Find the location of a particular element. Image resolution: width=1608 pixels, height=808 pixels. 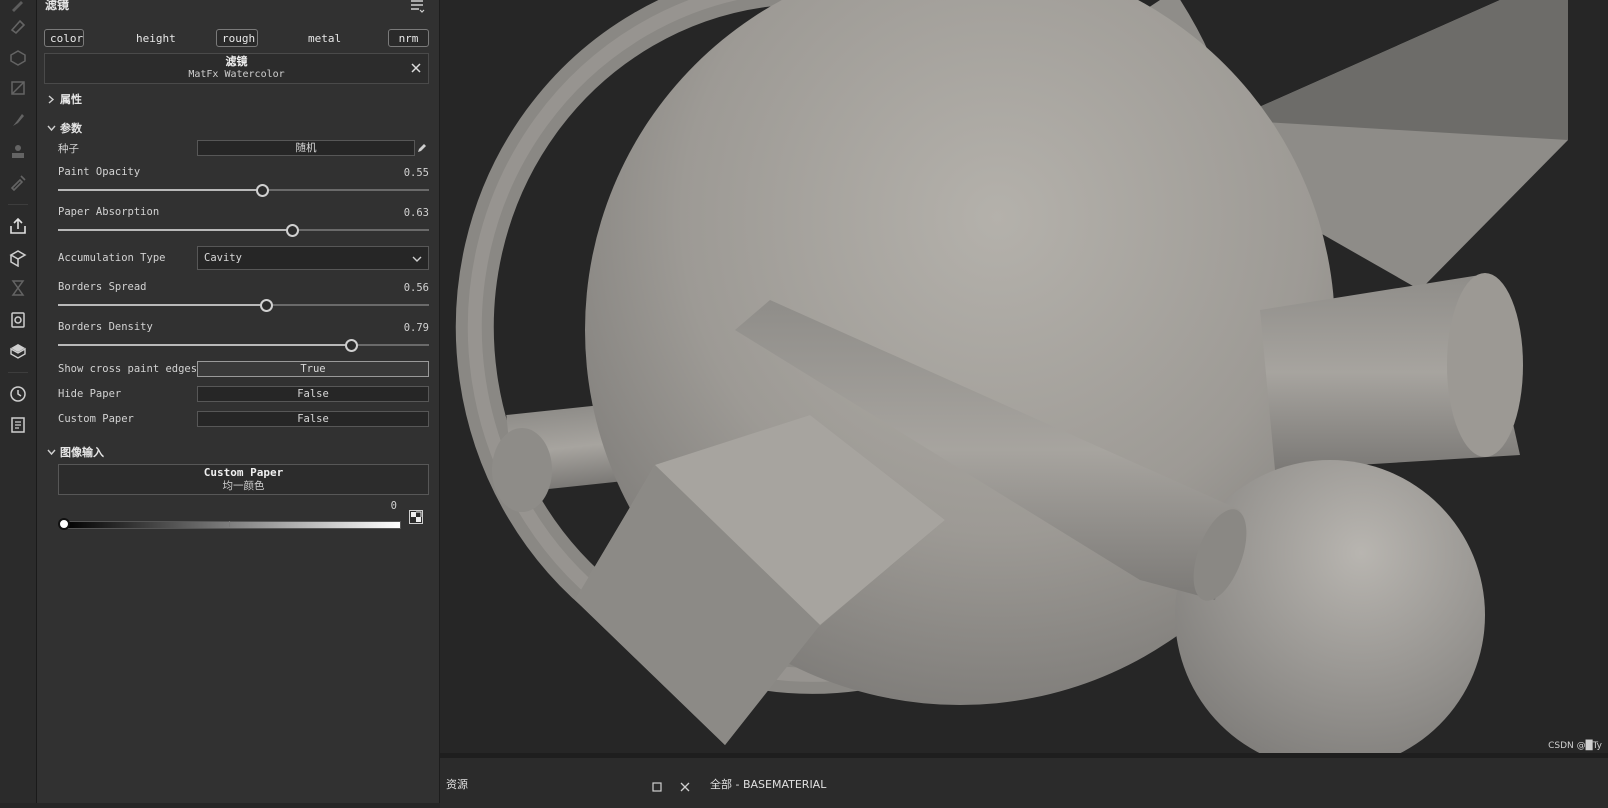

channel-button-height: height is located at coordinates (153, 38).